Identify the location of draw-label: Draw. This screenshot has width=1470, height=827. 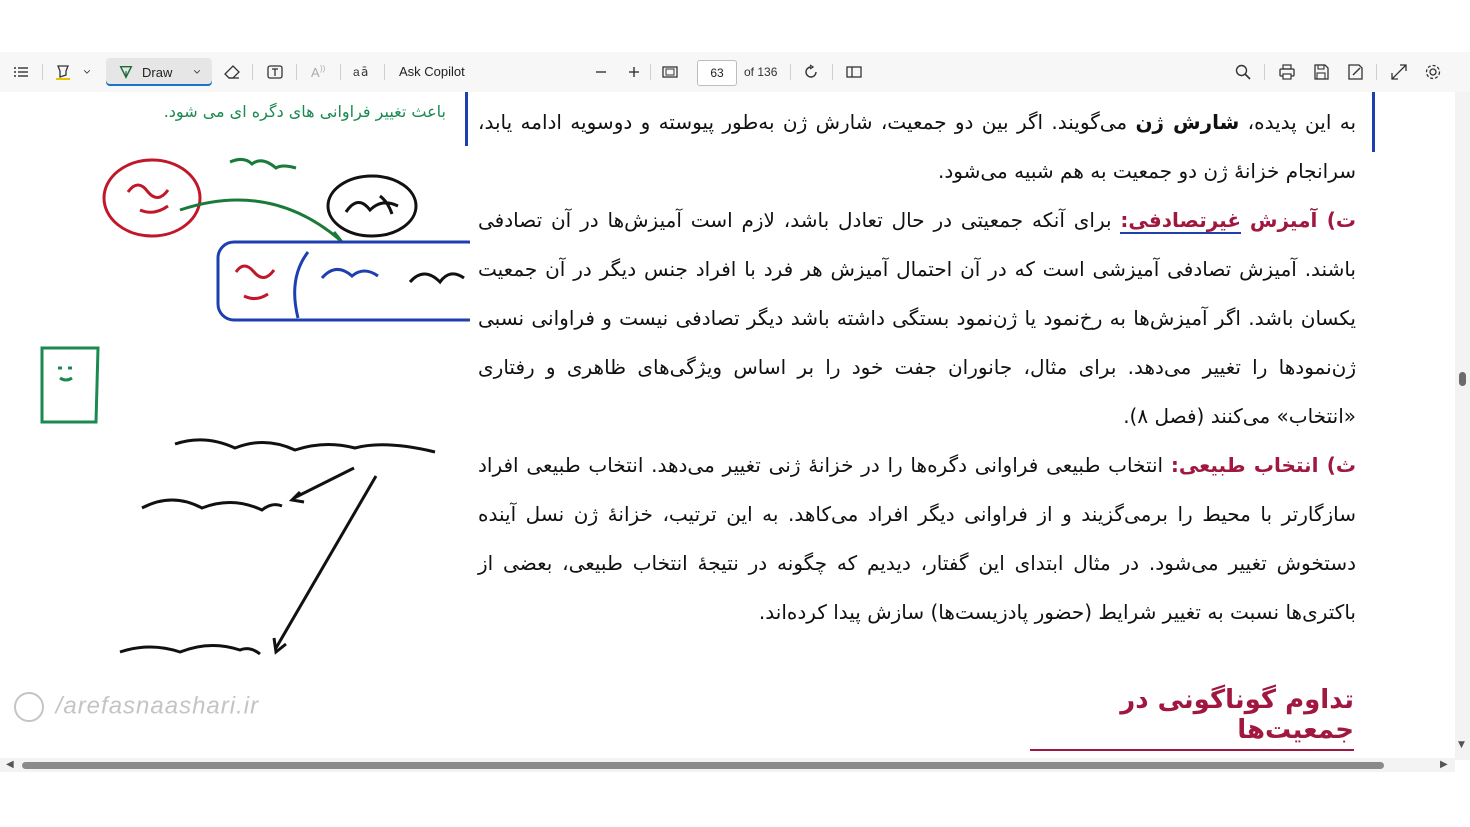
(157, 72).